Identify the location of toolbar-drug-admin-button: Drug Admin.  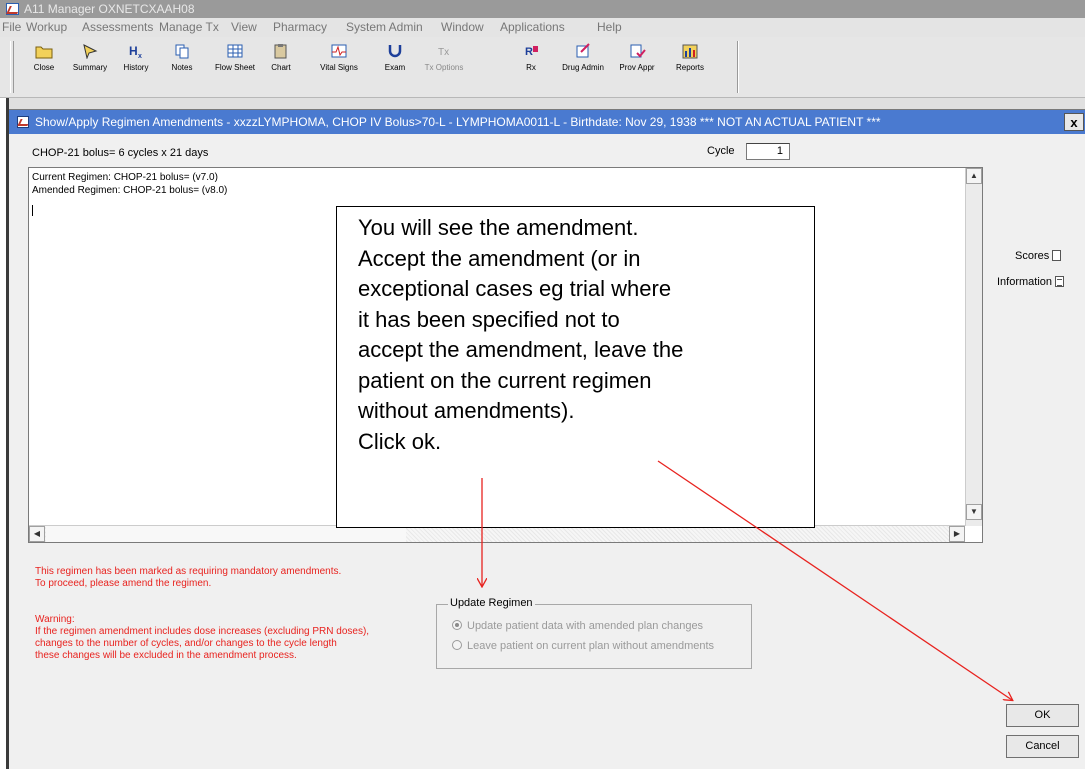
(583, 67).